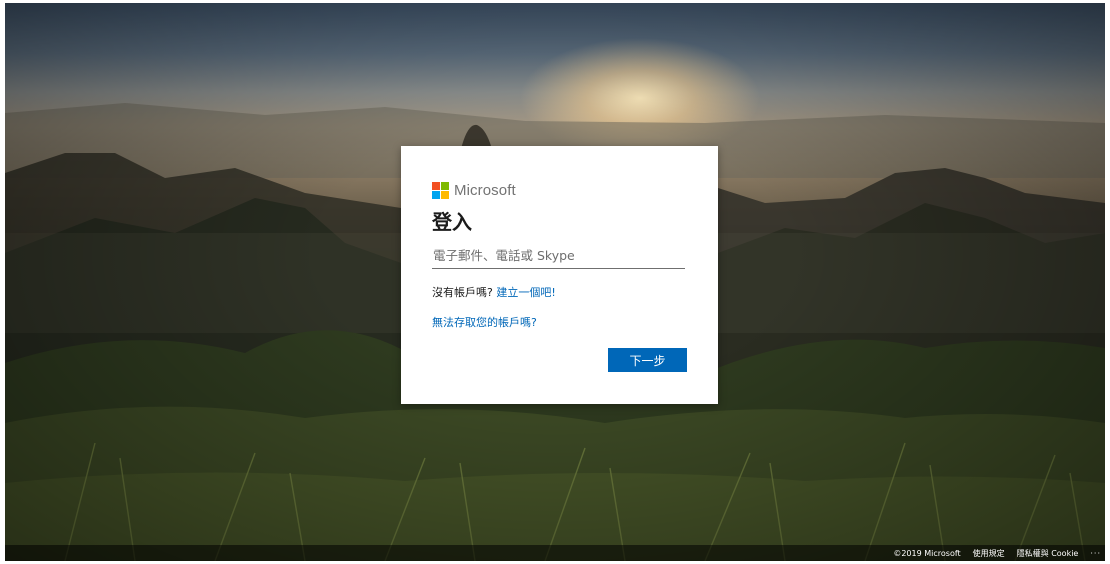 This screenshot has width=1110, height=564. I want to click on next-button: 下一步, so click(647, 360).